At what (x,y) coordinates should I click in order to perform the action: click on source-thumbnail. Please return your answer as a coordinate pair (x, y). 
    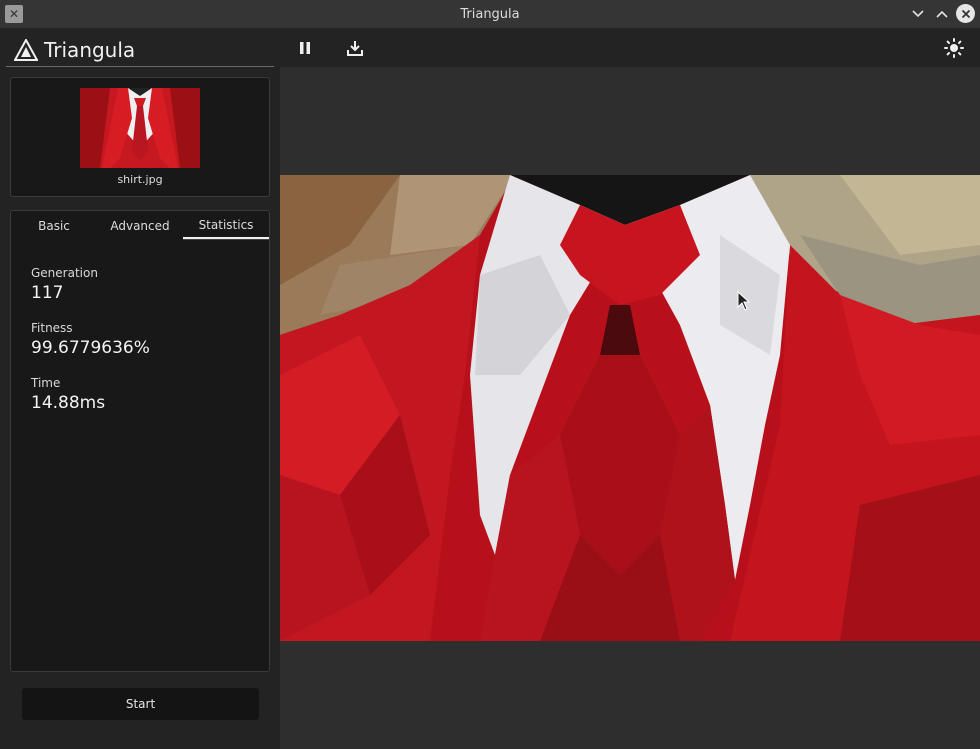
    Looking at the image, I should click on (140, 128).